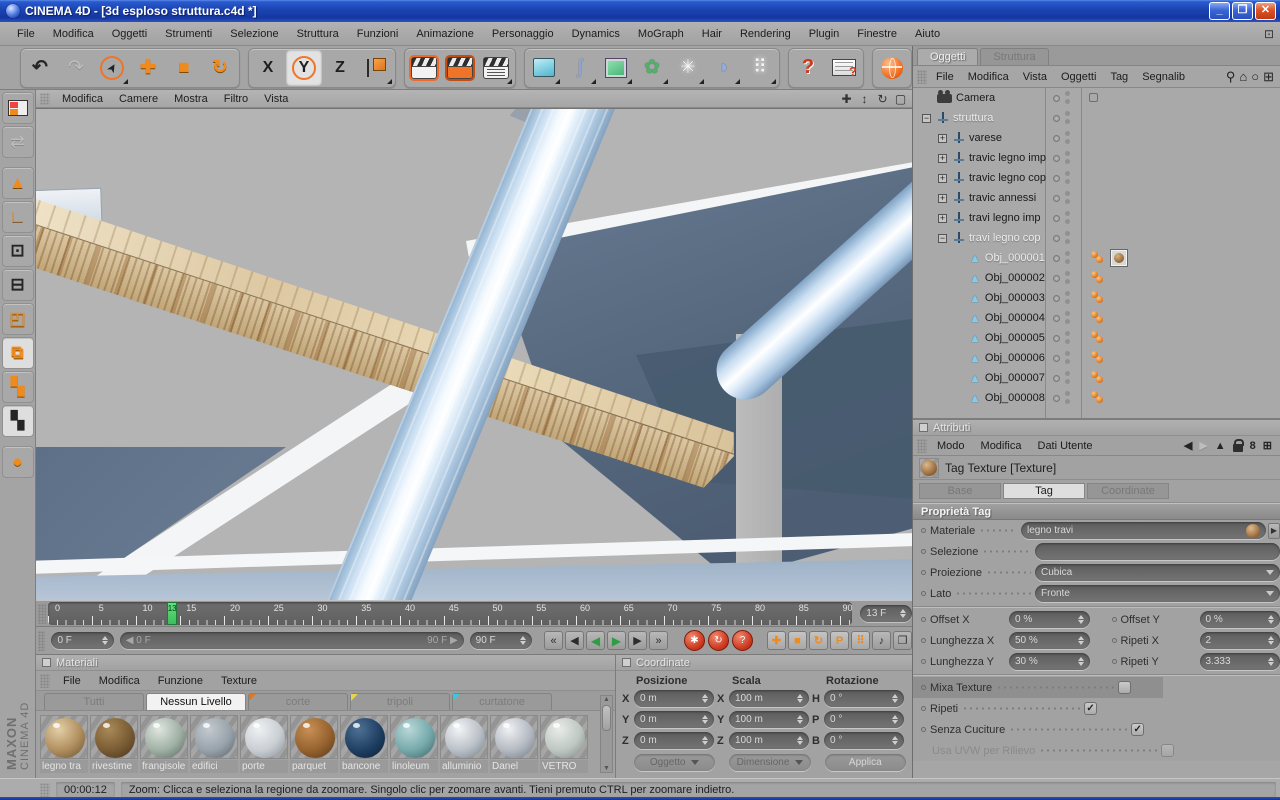  I want to click on coord-system-icon, so click(376, 68).